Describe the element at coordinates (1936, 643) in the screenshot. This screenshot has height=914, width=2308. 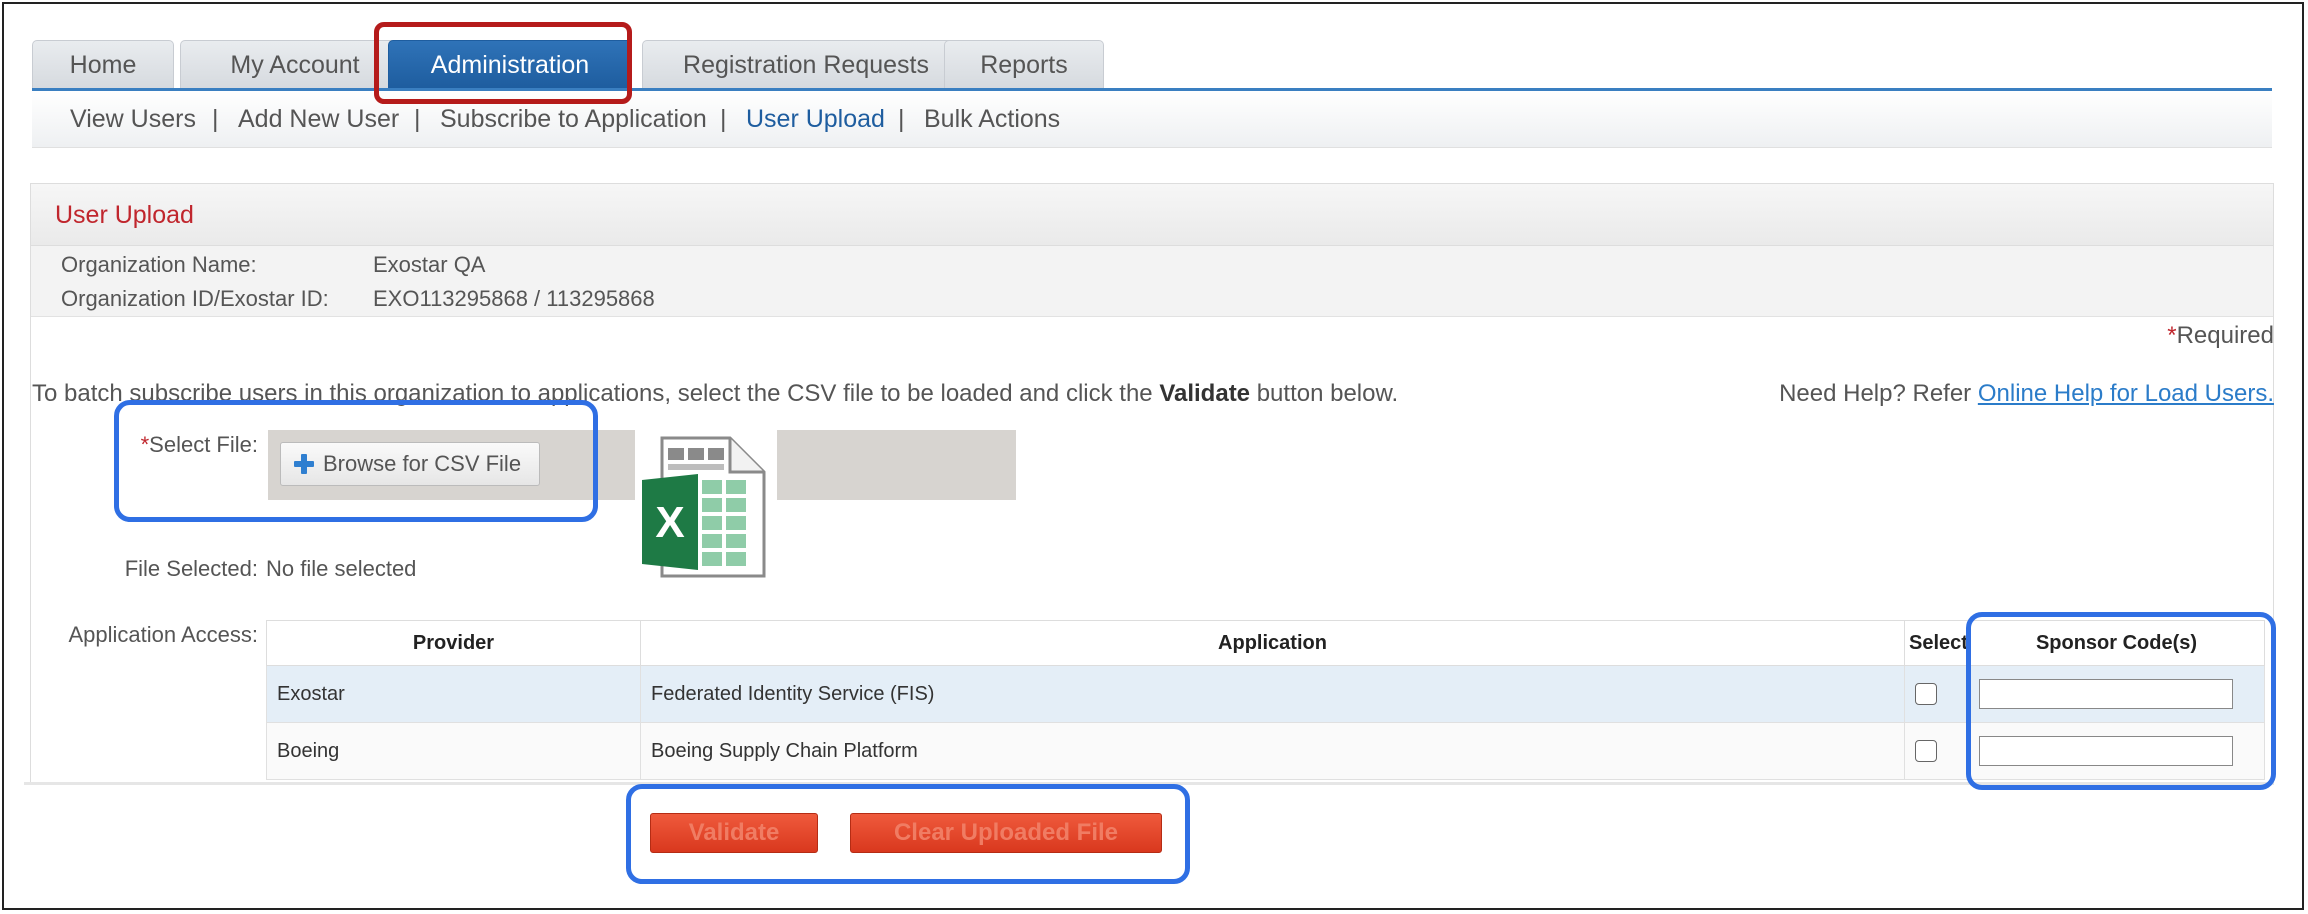
I see `header-select: Select` at that location.